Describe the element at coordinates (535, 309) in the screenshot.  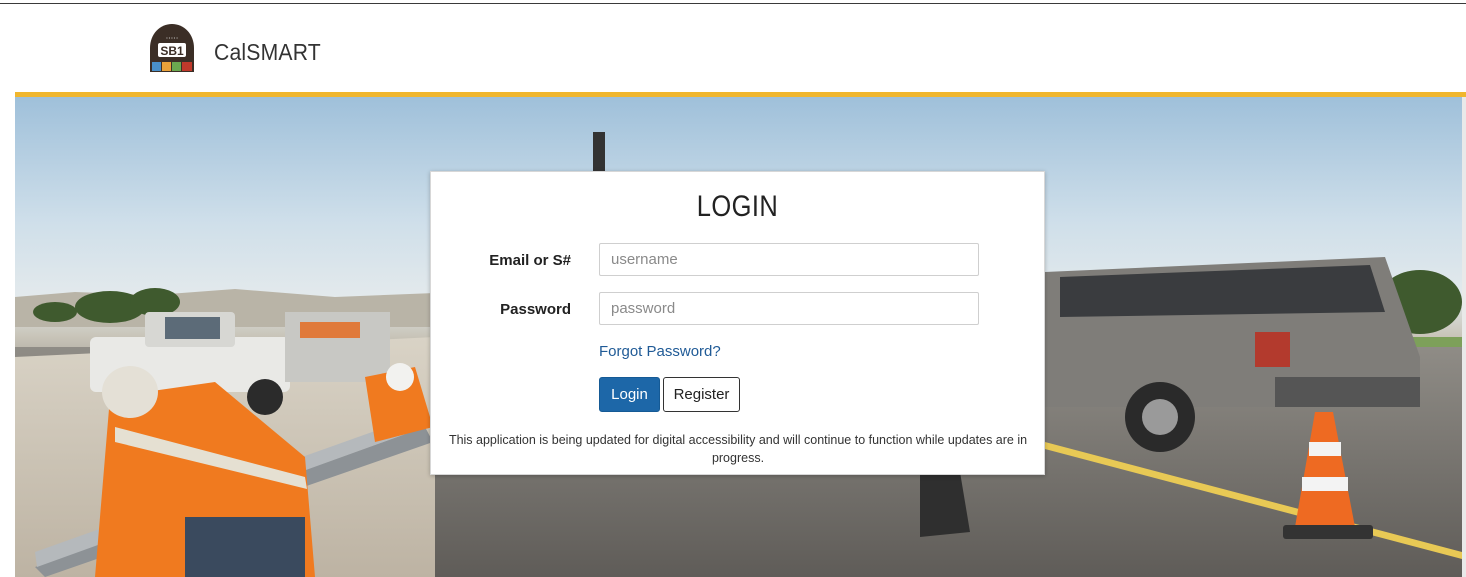
I see `password-label: Password` at that location.